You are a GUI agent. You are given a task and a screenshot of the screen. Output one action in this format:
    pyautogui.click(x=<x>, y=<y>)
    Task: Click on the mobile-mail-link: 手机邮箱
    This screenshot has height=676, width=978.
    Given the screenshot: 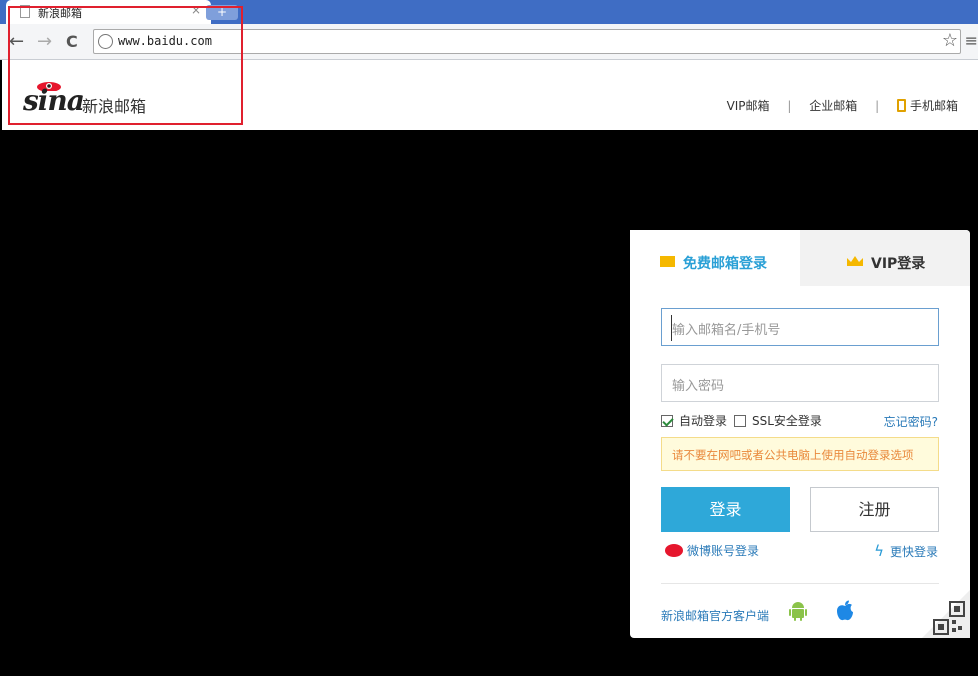 What is the action you would take?
    pyautogui.click(x=934, y=105)
    